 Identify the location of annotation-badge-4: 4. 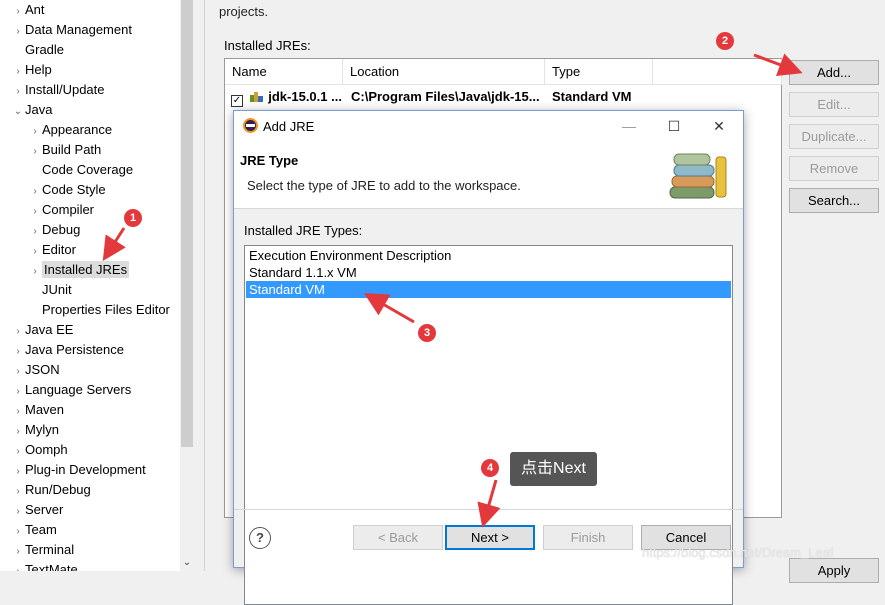
(490, 468).